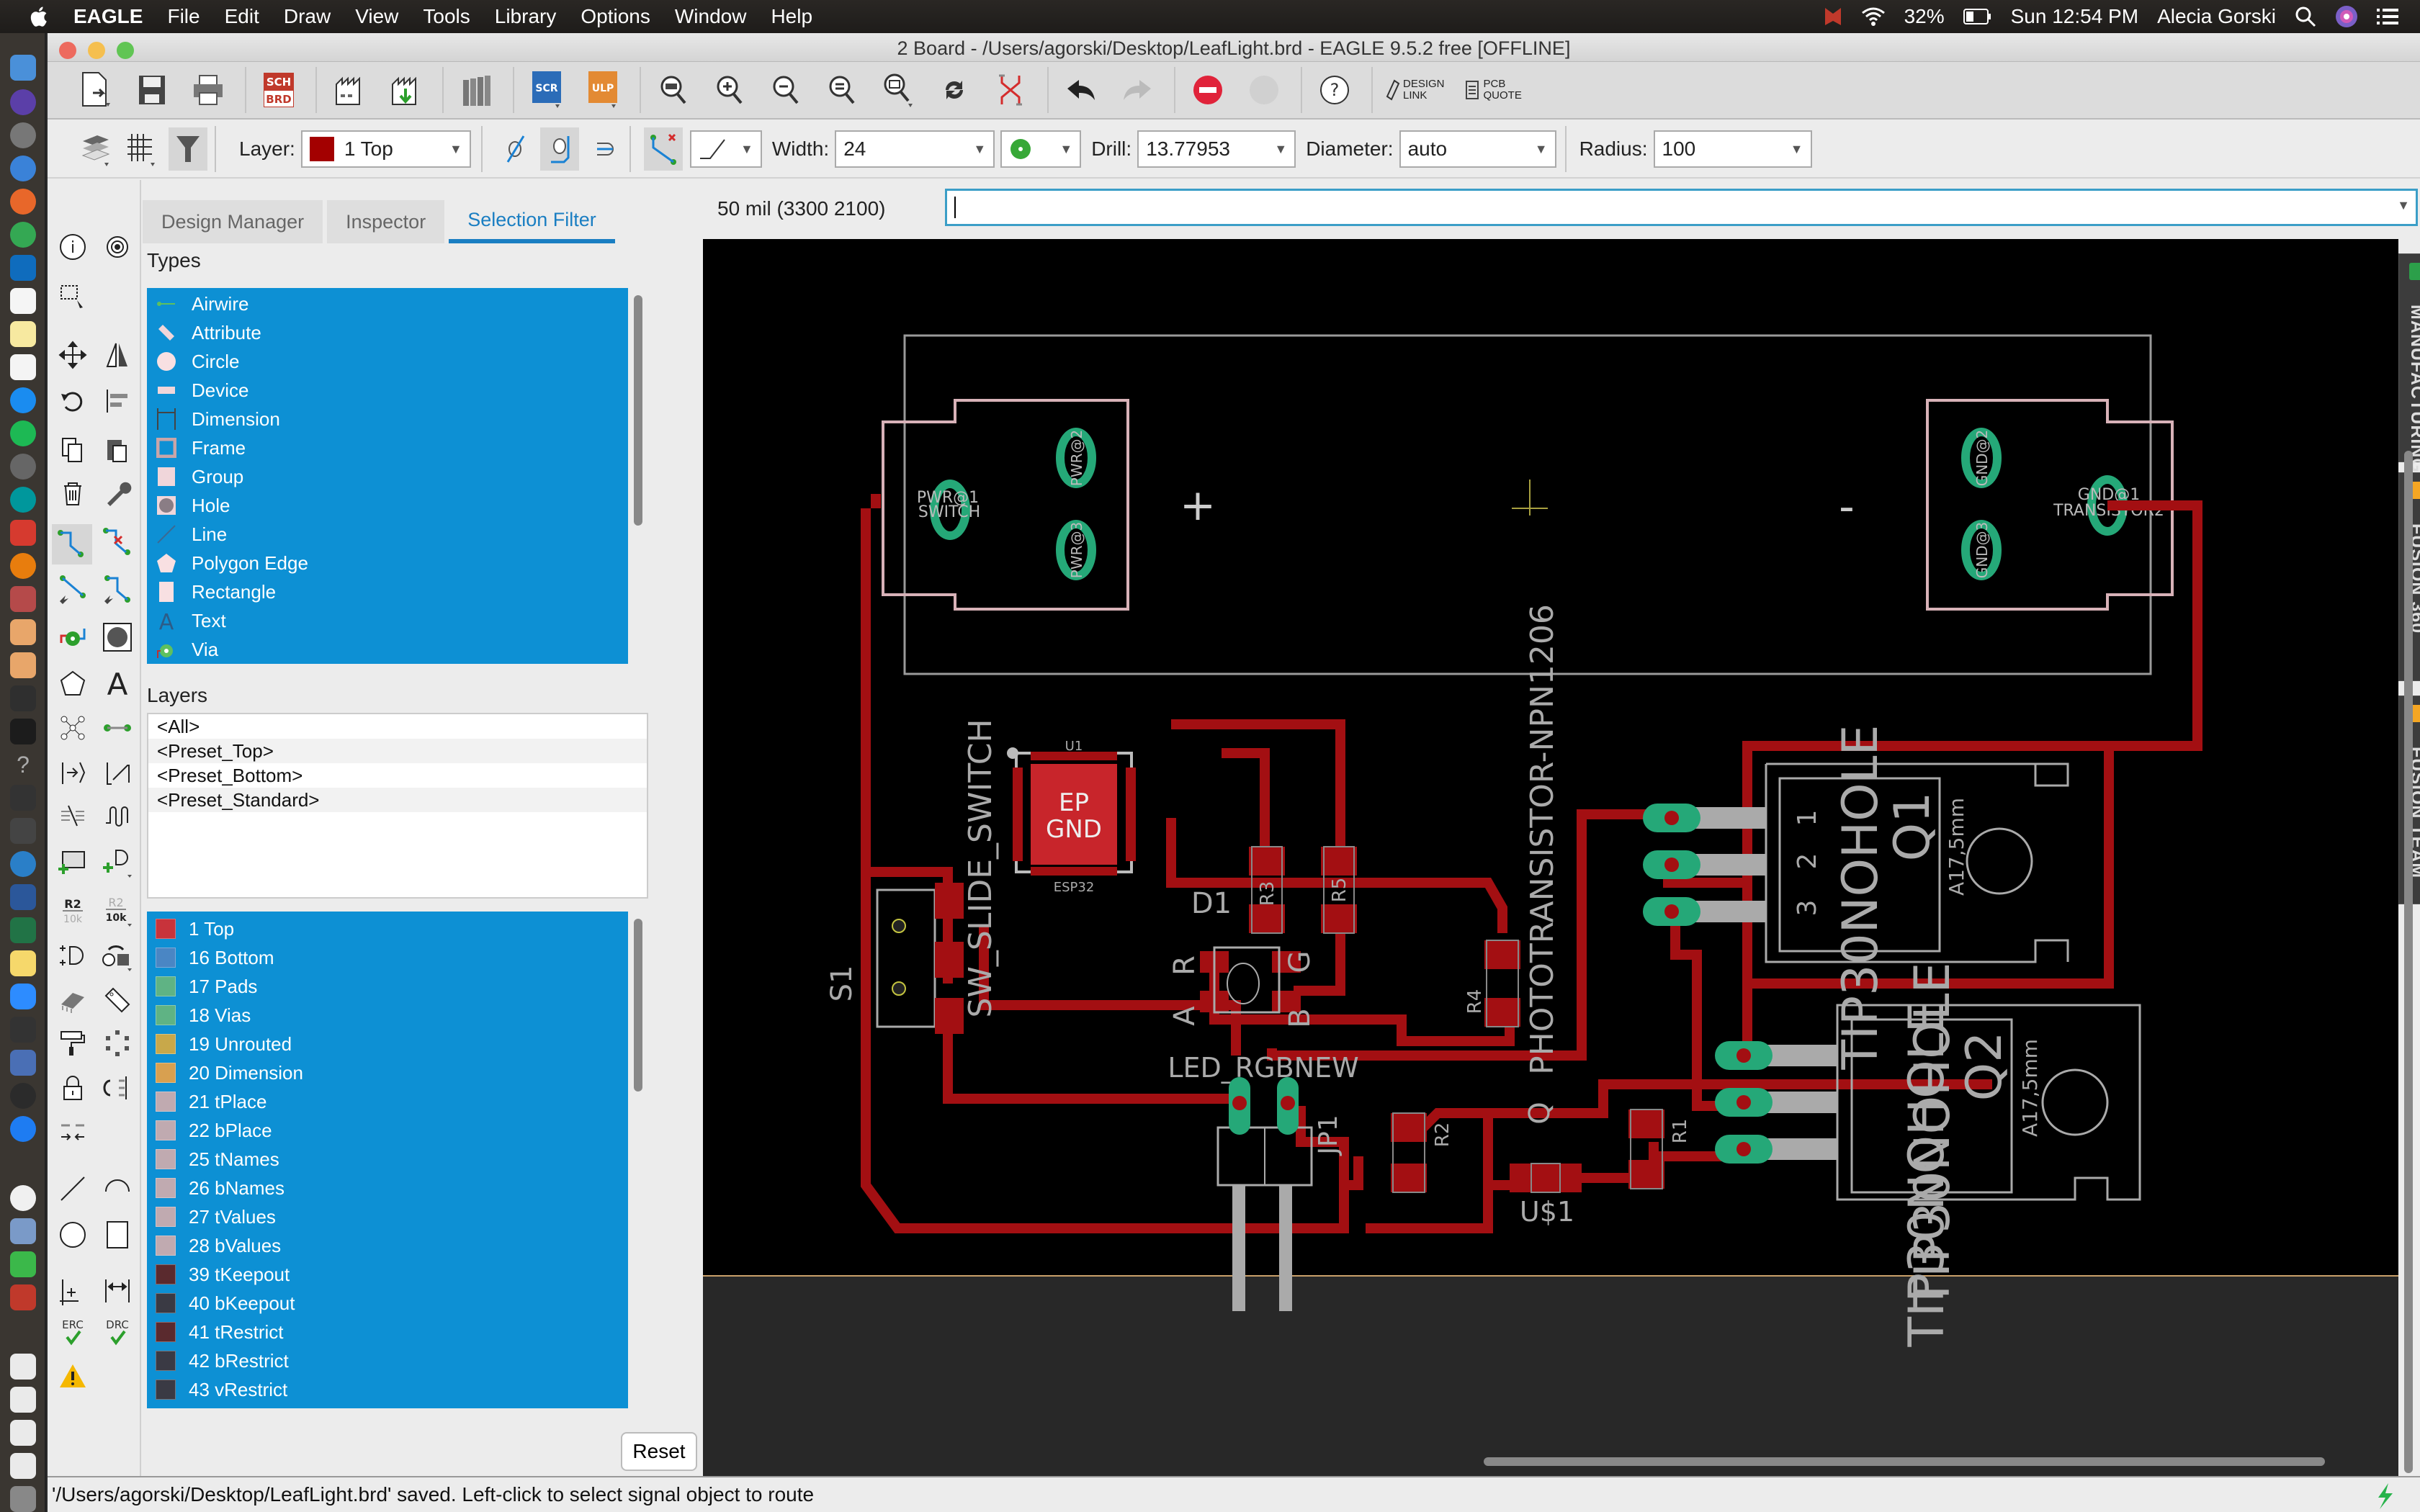  What do you see at coordinates (949, 958) in the screenshot?
I see `switch-pads` at bounding box center [949, 958].